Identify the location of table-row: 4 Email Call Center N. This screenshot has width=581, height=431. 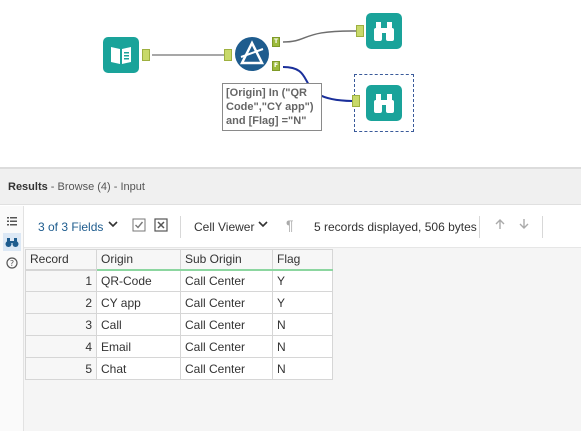
(179, 346).